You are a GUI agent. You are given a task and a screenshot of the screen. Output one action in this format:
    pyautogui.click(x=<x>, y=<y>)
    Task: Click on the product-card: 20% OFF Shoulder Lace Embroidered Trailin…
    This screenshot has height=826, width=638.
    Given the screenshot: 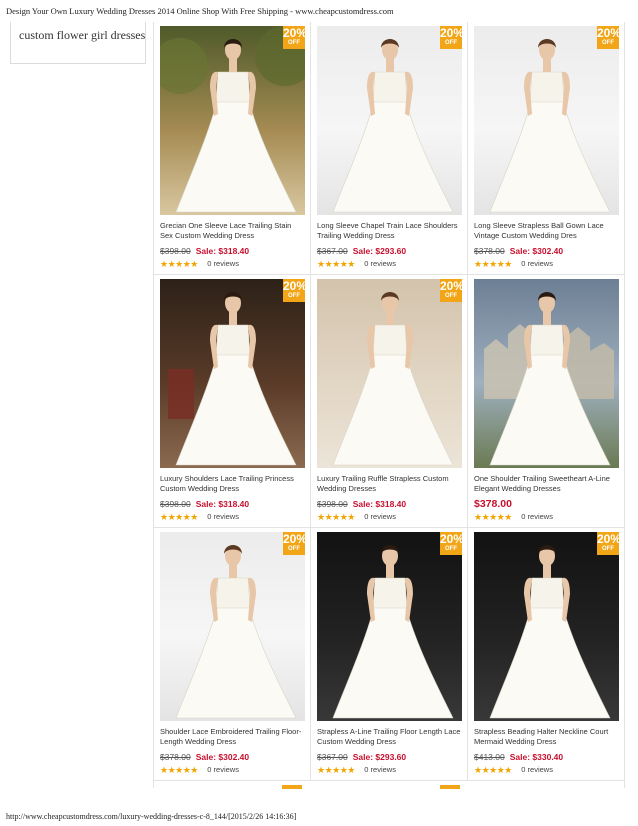 What is the action you would take?
    pyautogui.click(x=232, y=654)
    